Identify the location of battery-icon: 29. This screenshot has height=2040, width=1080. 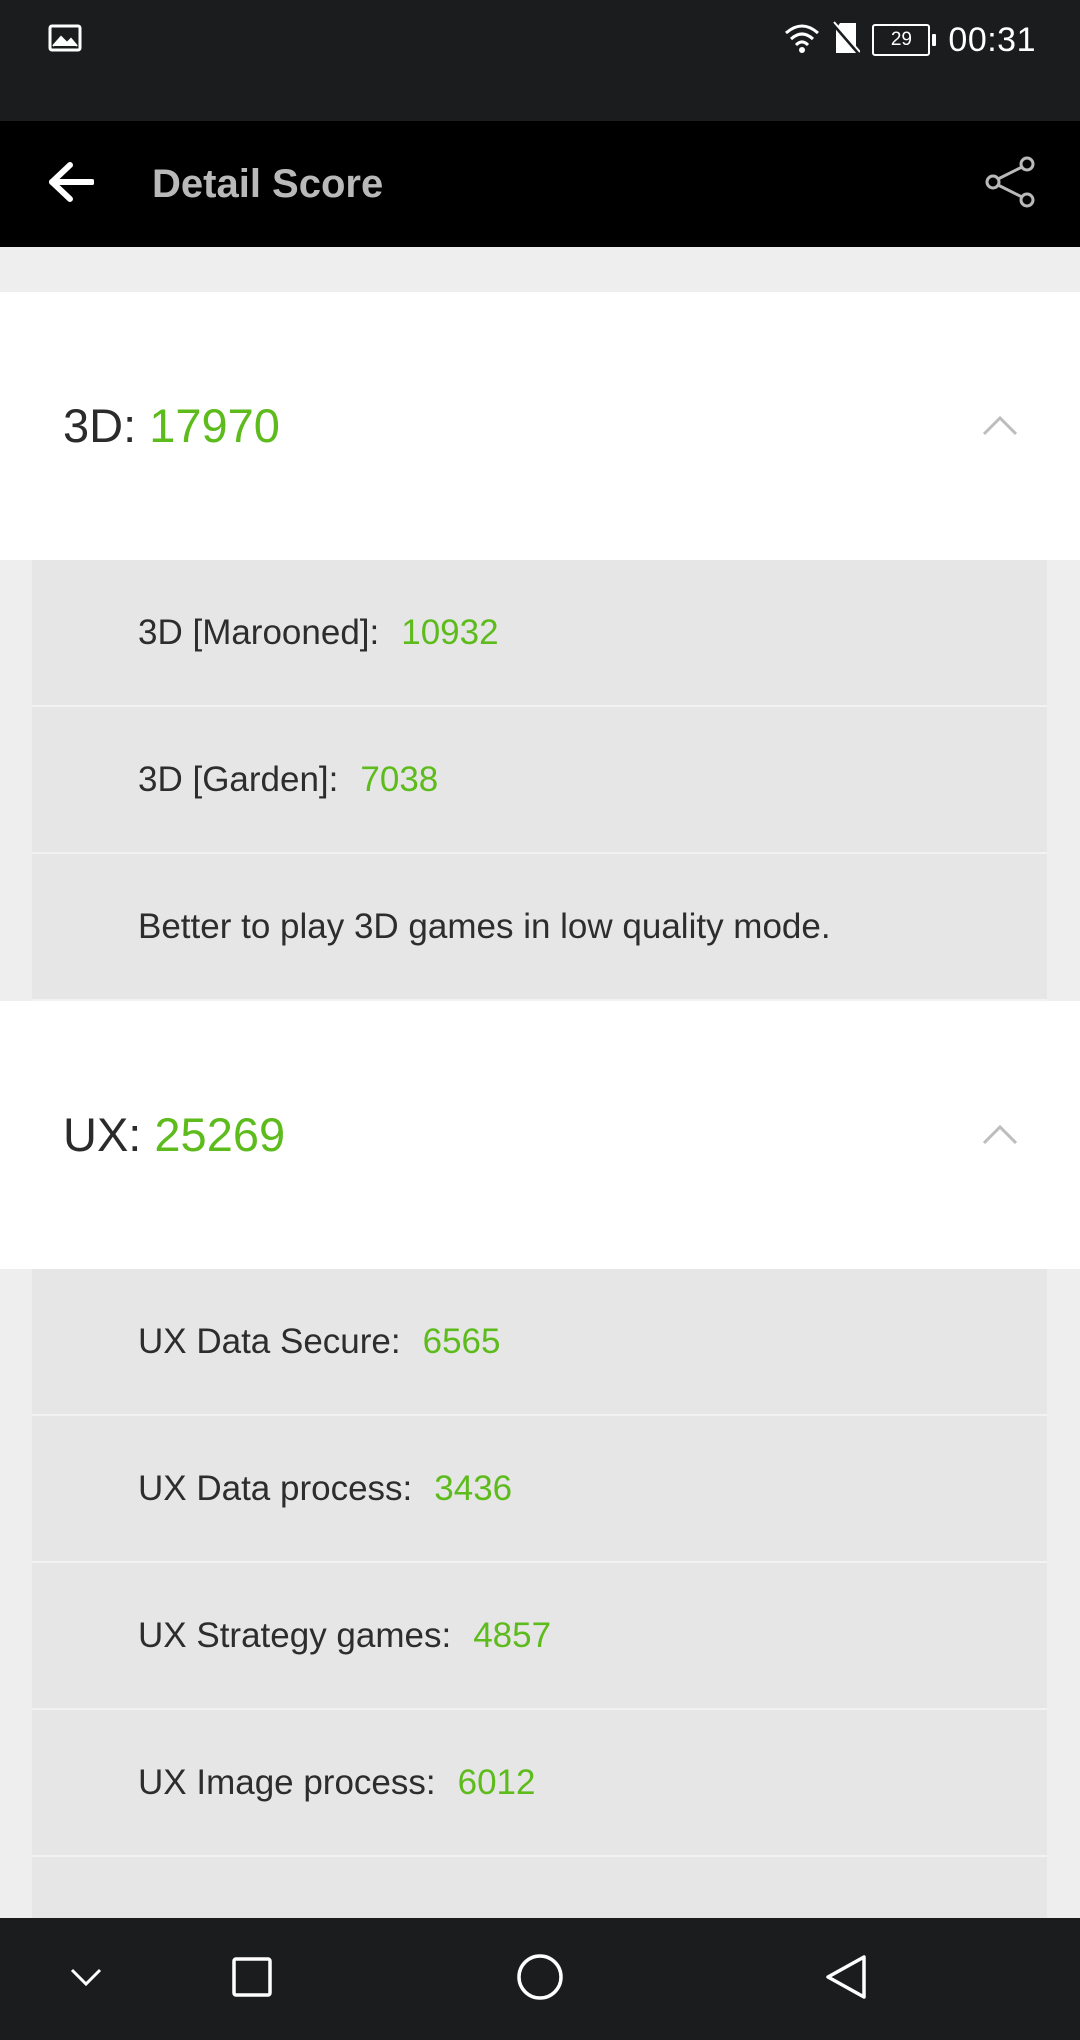
(904, 40).